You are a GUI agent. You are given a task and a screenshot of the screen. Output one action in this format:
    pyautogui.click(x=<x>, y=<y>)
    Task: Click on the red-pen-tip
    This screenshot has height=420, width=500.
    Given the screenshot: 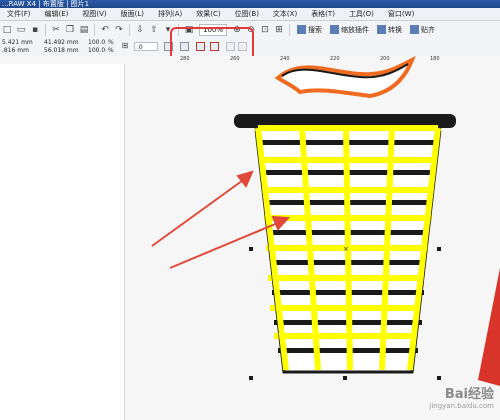 What is the action you would take?
    pyautogui.click(x=489, y=327)
    